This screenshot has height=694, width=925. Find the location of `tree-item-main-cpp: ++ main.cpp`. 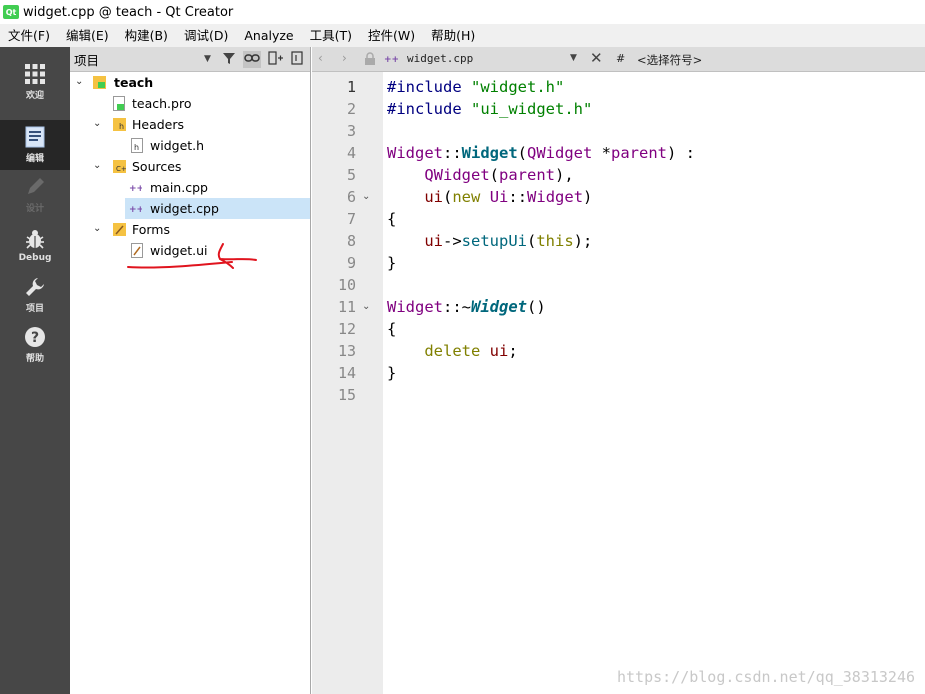

tree-item-main-cpp: ++ main.cpp is located at coordinates (190, 187).